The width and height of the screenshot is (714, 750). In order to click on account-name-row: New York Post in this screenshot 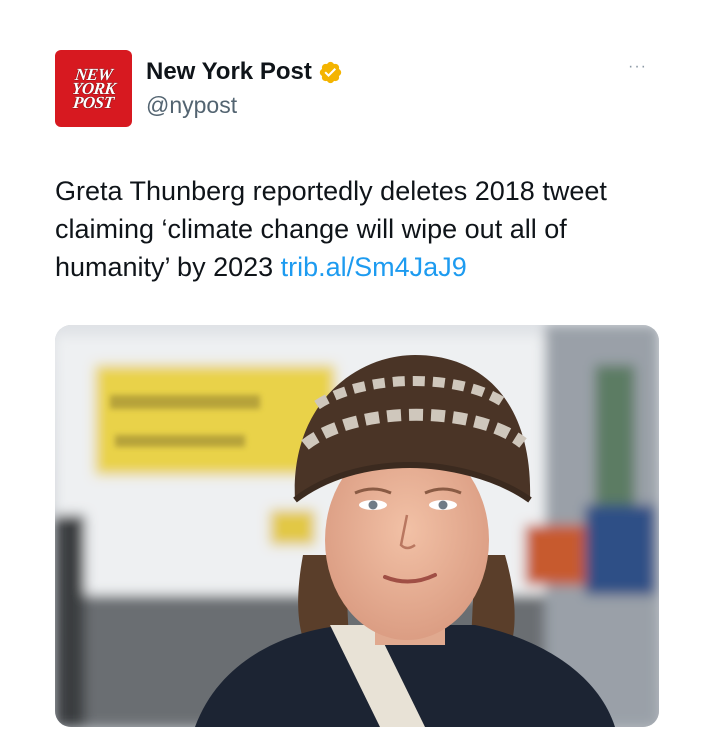, I will do `click(244, 72)`.